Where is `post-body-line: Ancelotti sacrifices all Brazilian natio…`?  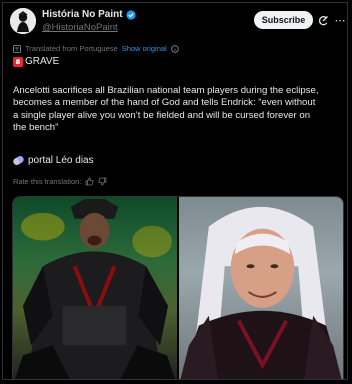
post-body-line: Ancelotti sacrifices all Brazilian natio… is located at coordinates (166, 90).